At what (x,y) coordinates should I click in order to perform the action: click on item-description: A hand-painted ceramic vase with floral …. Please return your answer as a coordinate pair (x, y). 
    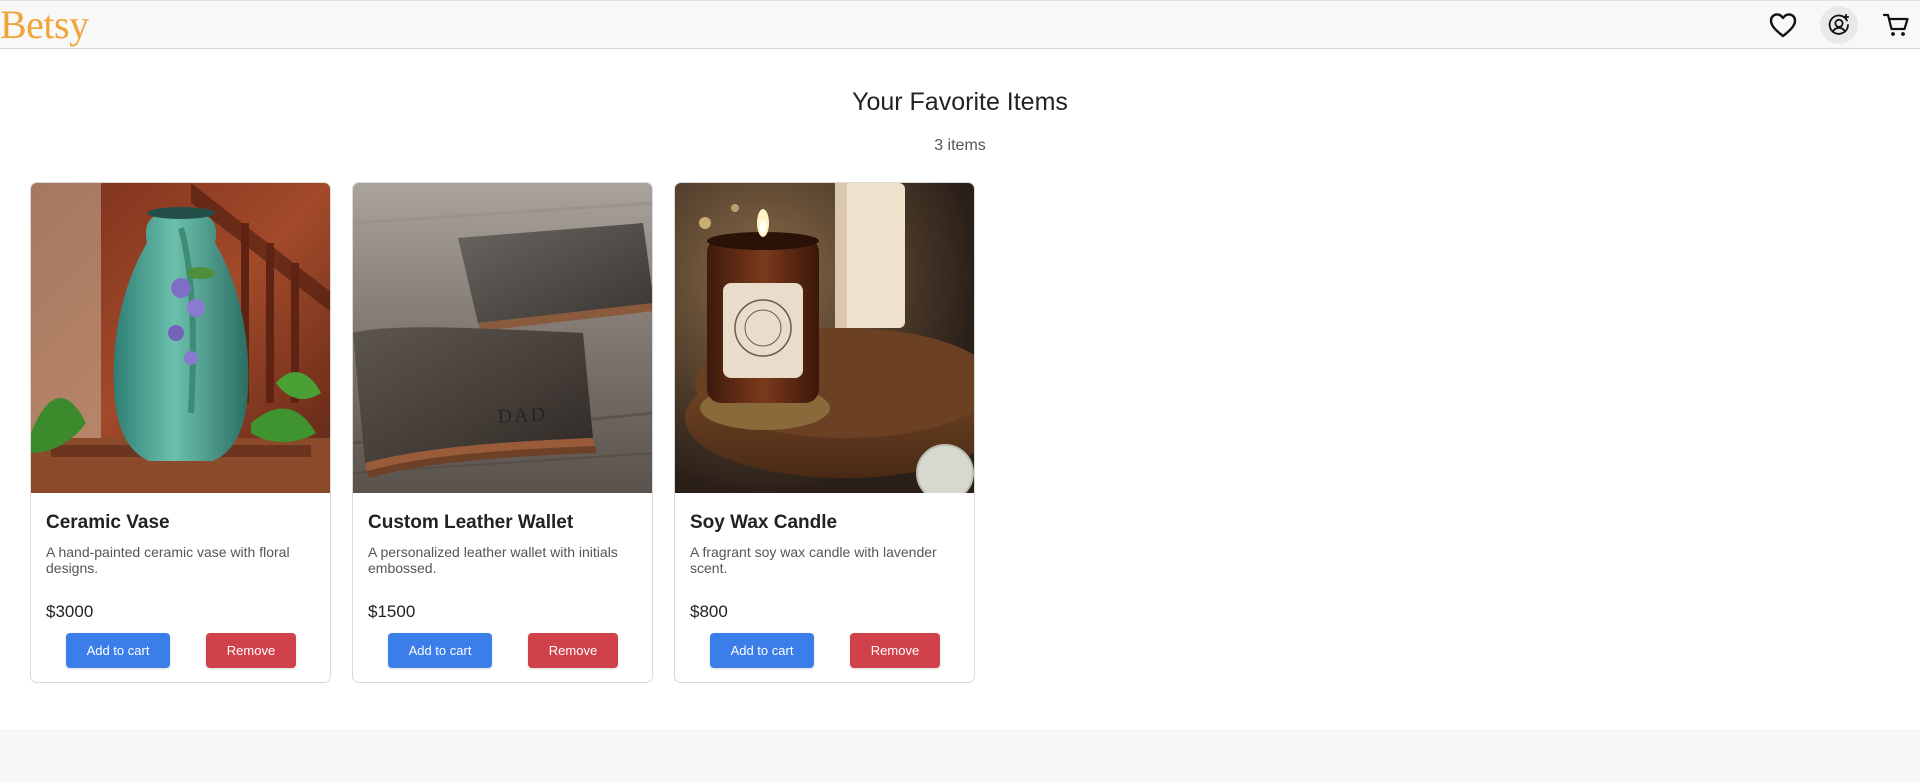
    Looking at the image, I should click on (168, 560).